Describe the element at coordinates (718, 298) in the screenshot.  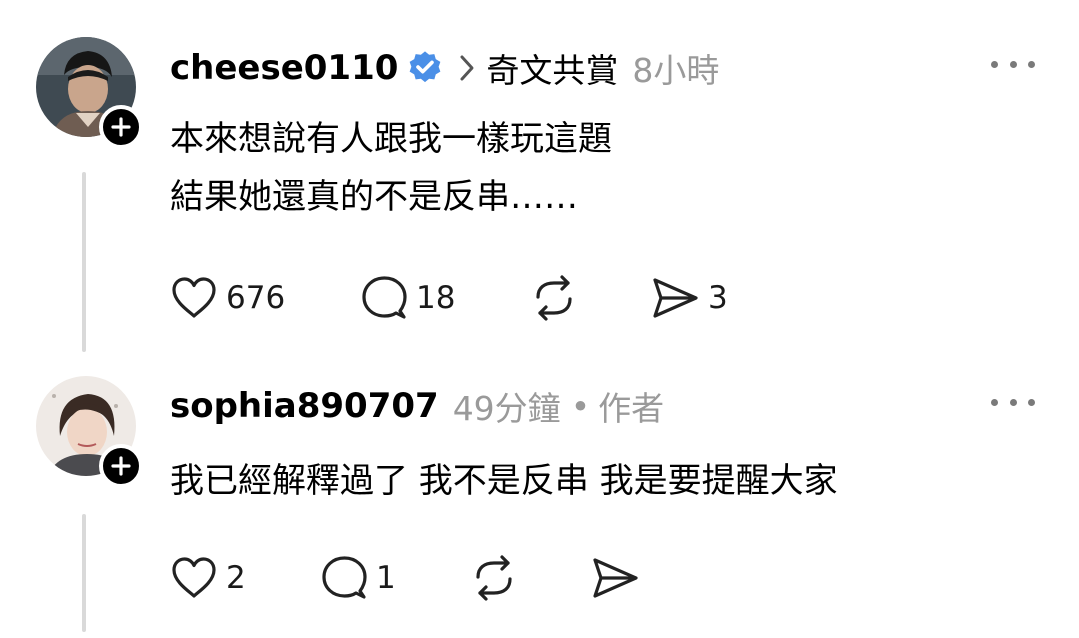
I see `share-count: 3` at that location.